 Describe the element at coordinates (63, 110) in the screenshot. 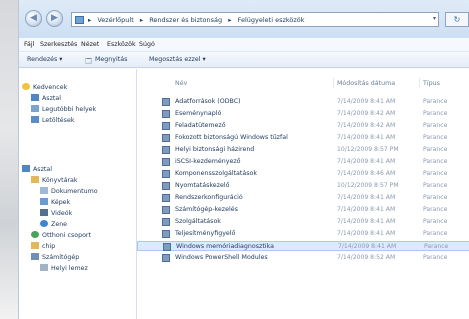

I see `nav-recent-places: Legutóbbi helyek` at that location.